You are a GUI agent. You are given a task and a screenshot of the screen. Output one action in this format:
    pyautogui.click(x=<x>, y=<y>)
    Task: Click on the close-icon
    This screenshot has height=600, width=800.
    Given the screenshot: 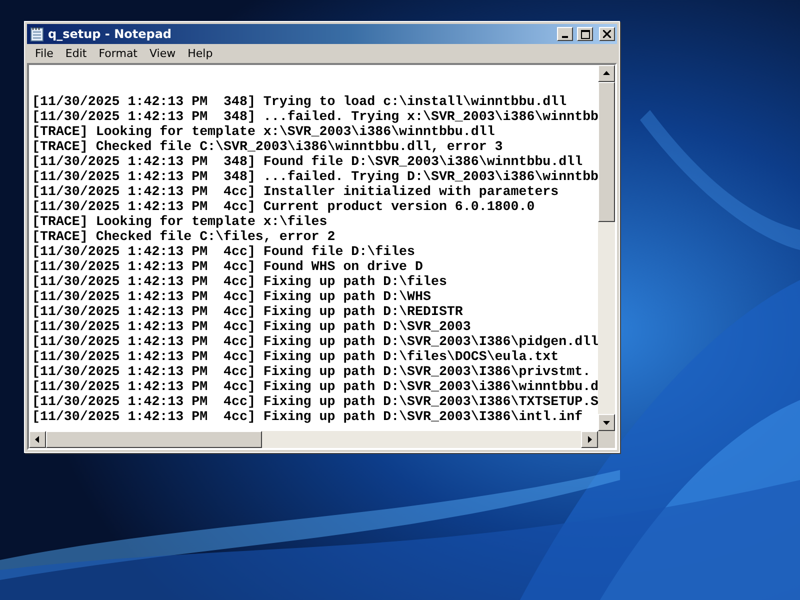 What is the action you would take?
    pyautogui.click(x=607, y=34)
    